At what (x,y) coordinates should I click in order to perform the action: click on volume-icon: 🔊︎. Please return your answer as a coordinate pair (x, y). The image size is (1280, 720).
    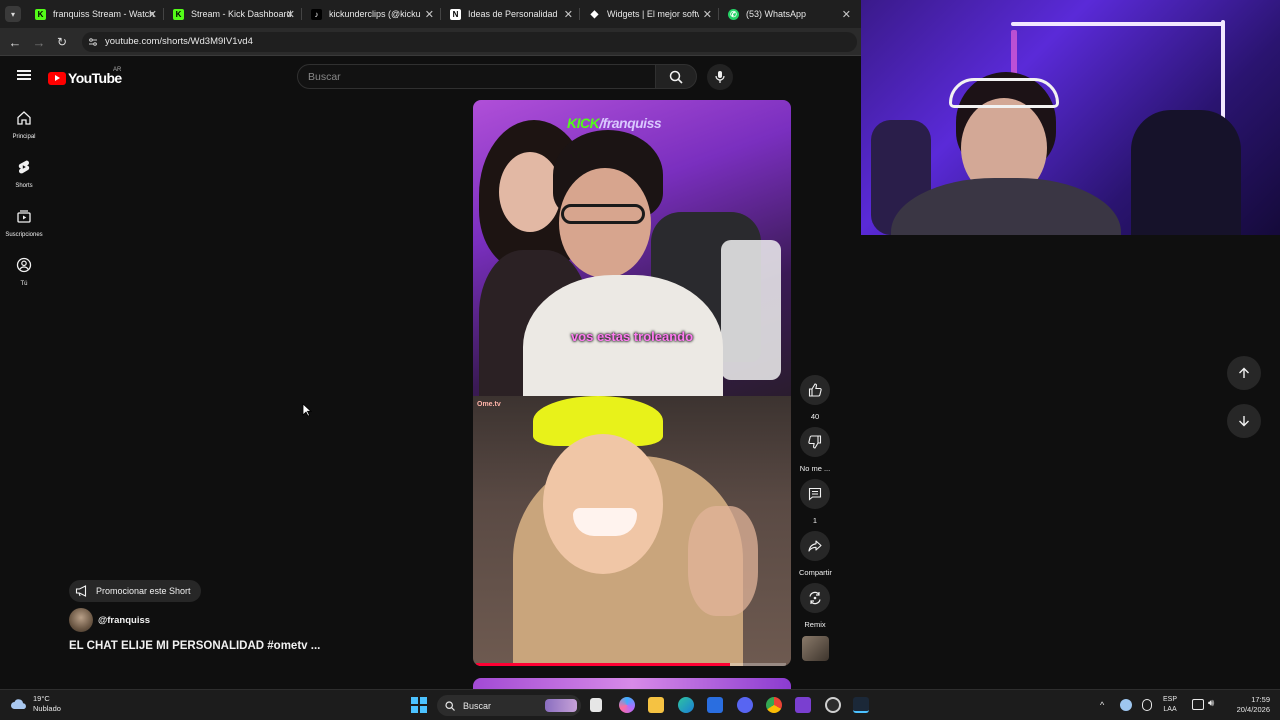
    Looking at the image, I should click on (1211, 703).